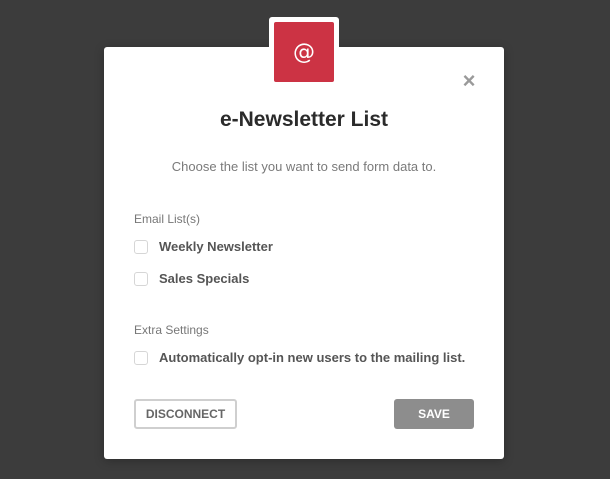 The height and width of the screenshot is (479, 610). What do you see at coordinates (185, 414) in the screenshot?
I see `disconnect-button: DISCONNECT` at bounding box center [185, 414].